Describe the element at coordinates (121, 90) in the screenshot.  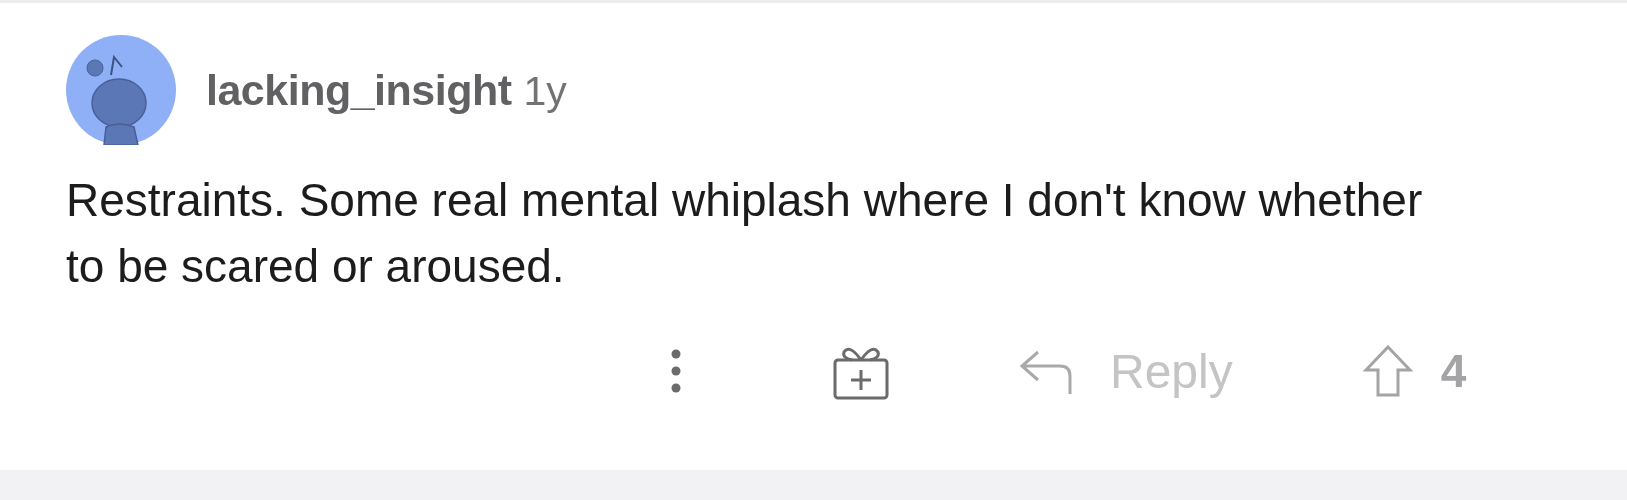
I see `avatar-icon` at that location.